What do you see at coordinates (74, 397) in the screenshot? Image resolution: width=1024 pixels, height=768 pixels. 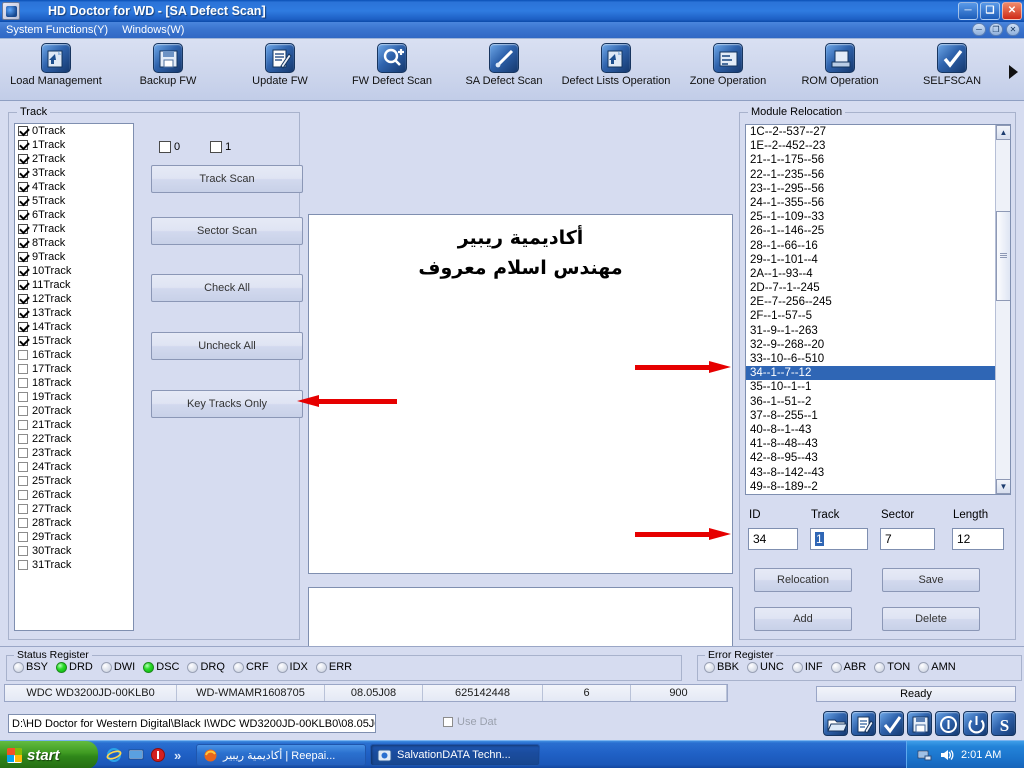 I see `track-list-item: 19Track` at bounding box center [74, 397].